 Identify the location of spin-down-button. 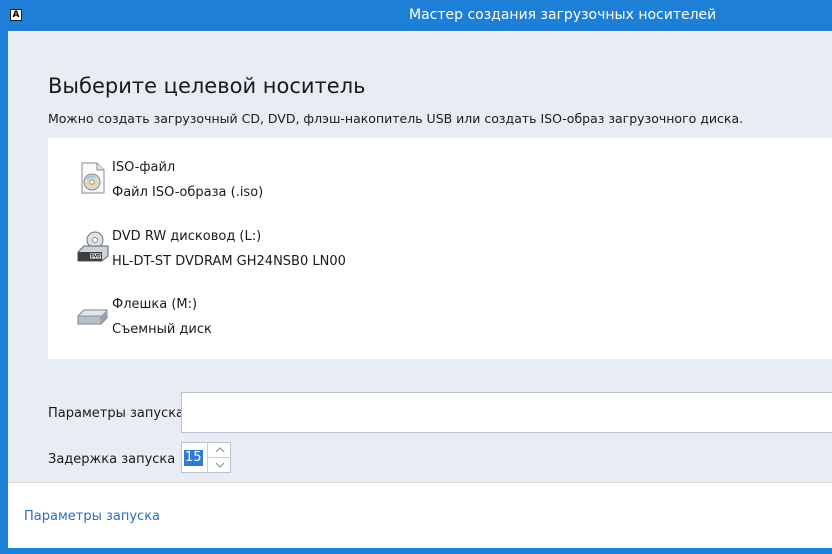
(219, 465).